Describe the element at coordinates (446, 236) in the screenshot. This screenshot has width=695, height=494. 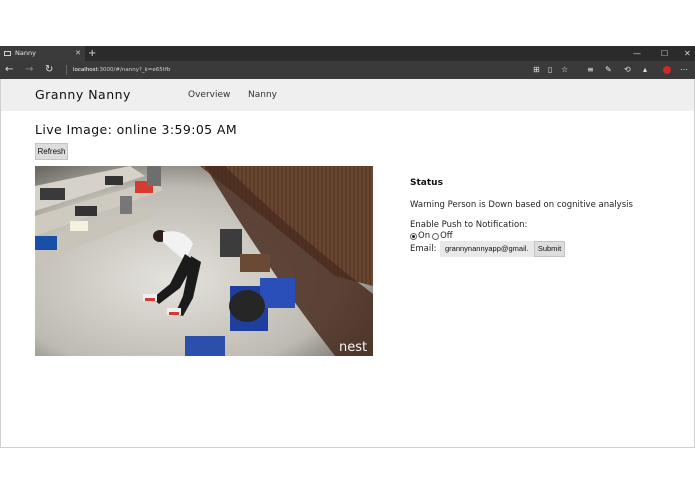
I see `radio-off-label: Off` at that location.